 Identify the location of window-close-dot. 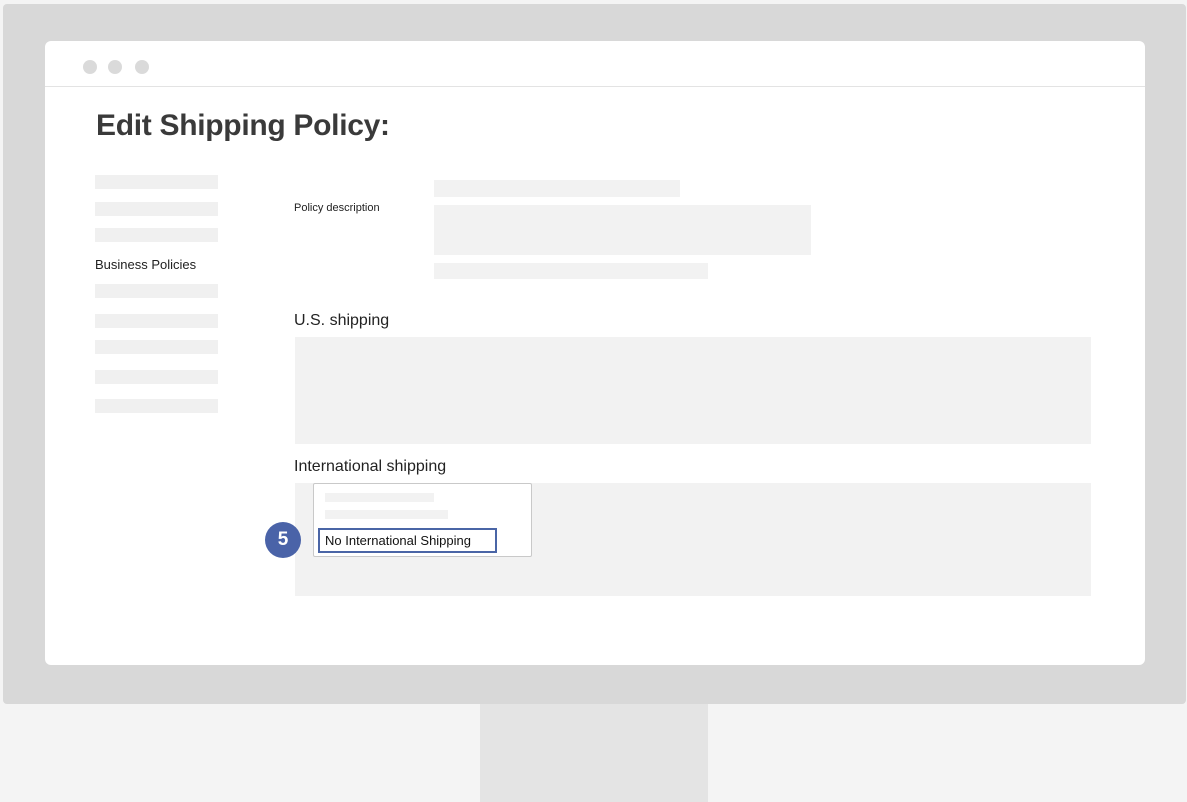
(90, 67).